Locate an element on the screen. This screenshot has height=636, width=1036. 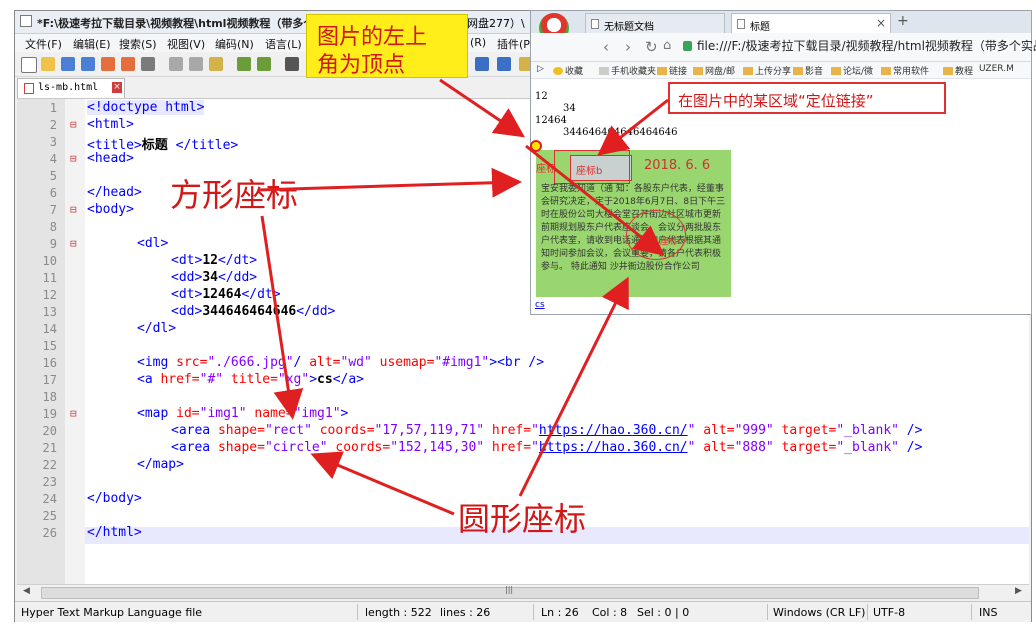
arrow-circle-to-image is located at coordinates (573, 386).